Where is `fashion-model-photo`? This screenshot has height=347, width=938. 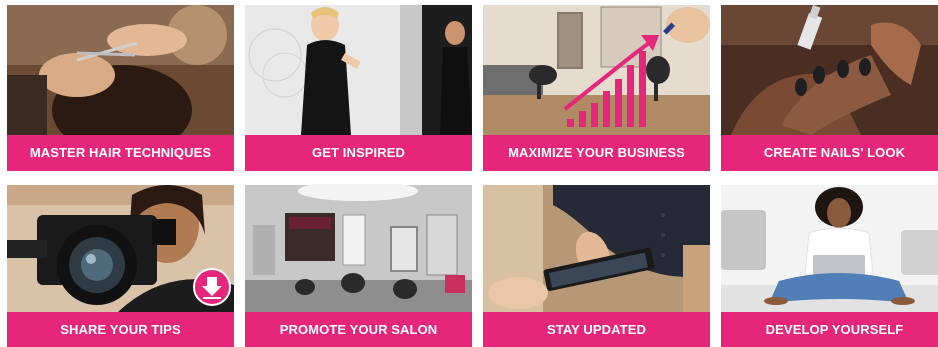
fashion-model-photo is located at coordinates (358, 70).